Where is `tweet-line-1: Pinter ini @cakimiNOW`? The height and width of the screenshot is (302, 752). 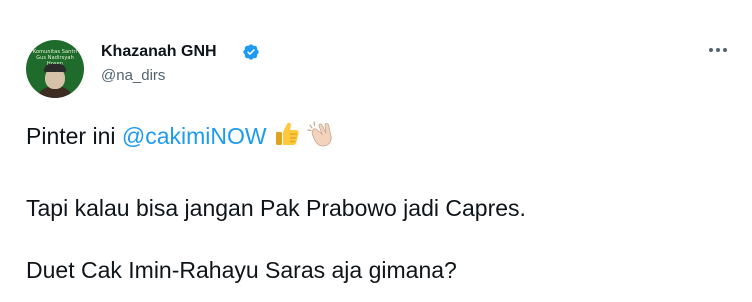
tweet-line-1: Pinter ini @cakimiNOW is located at coordinates (181, 134).